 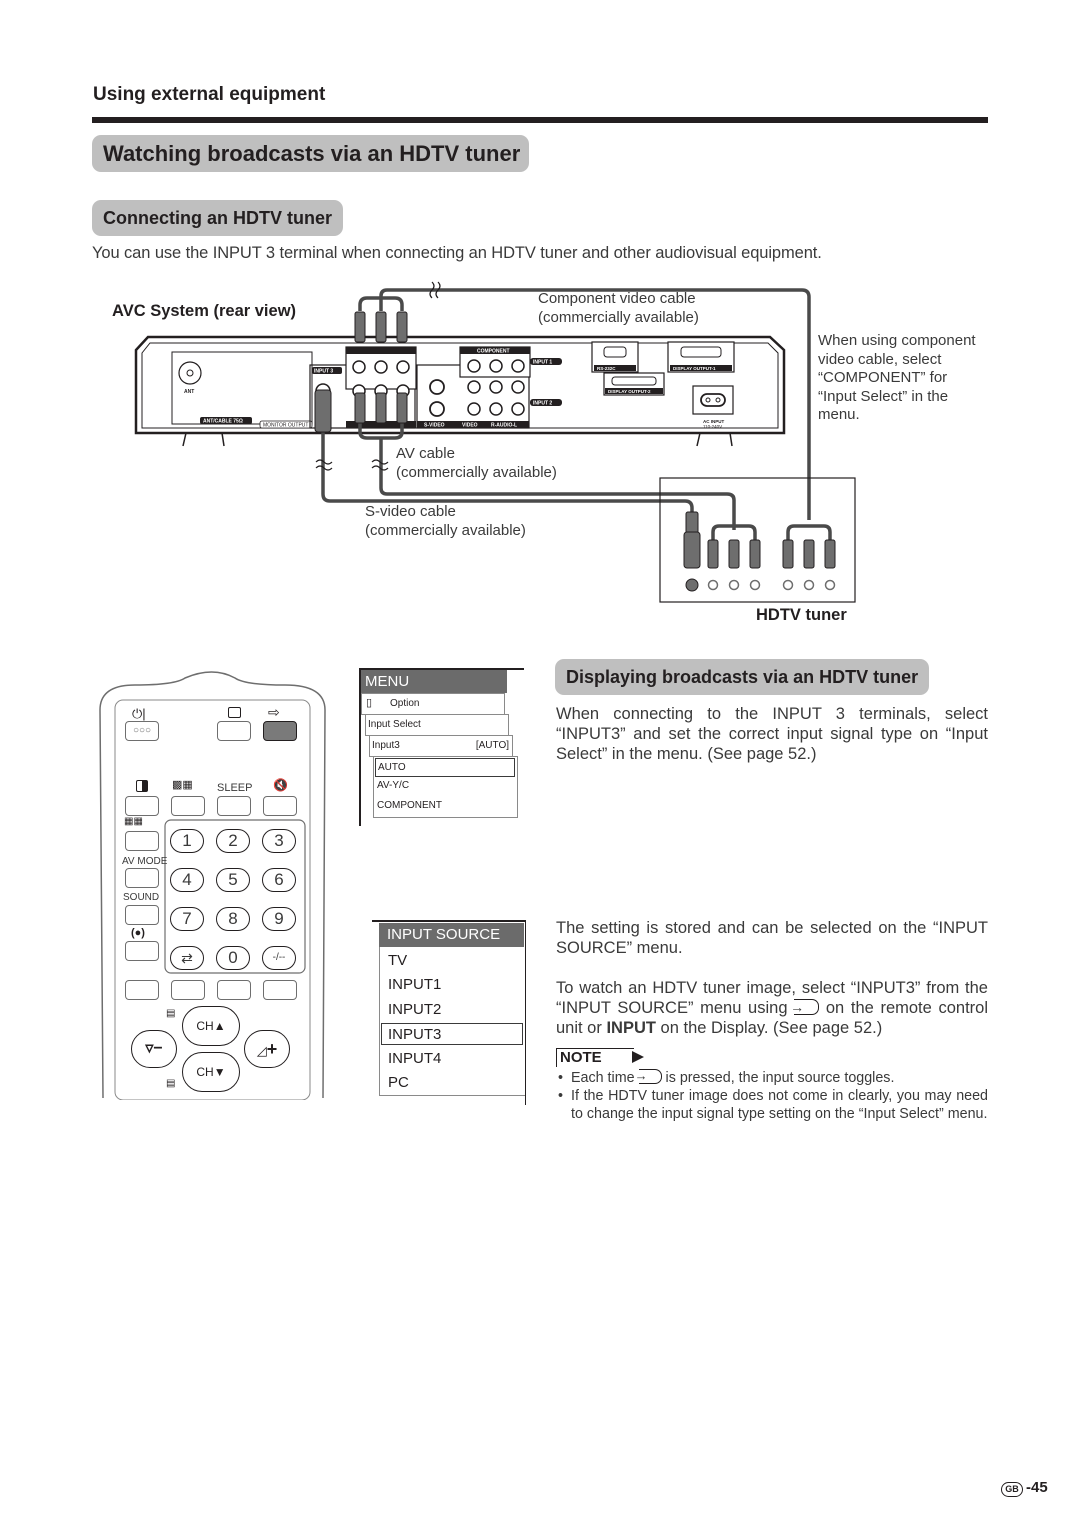 I want to click on surround-button, so click(x=142, y=951).